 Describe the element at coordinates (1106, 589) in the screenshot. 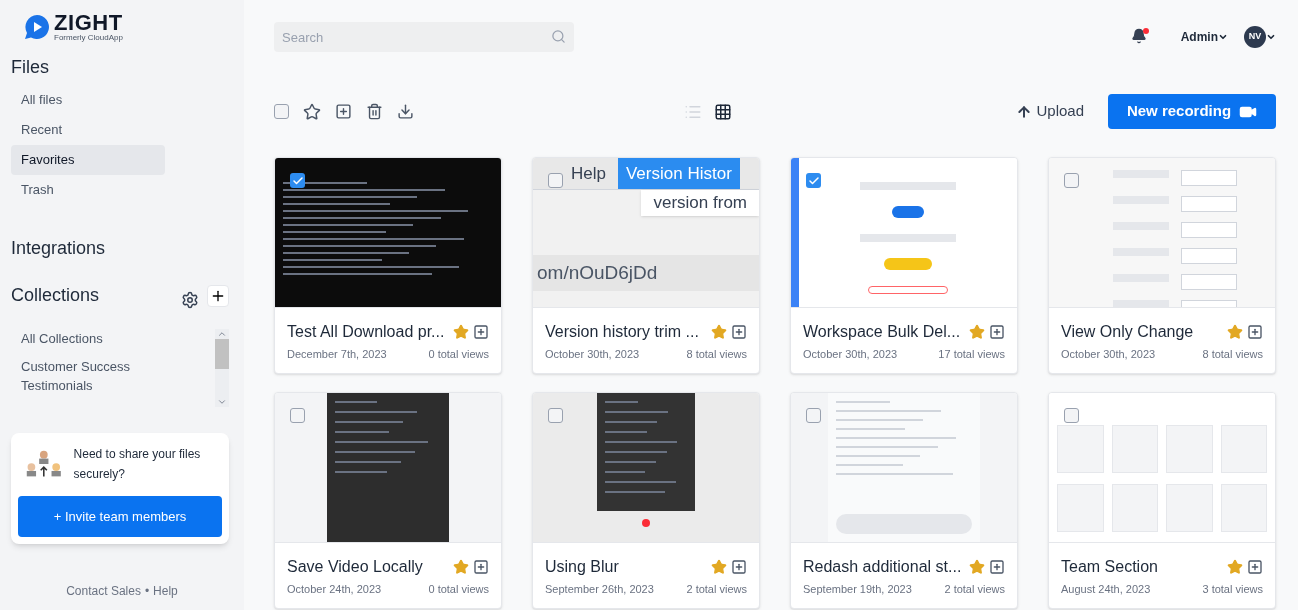

I see `file-date: August 24th, 2023` at that location.